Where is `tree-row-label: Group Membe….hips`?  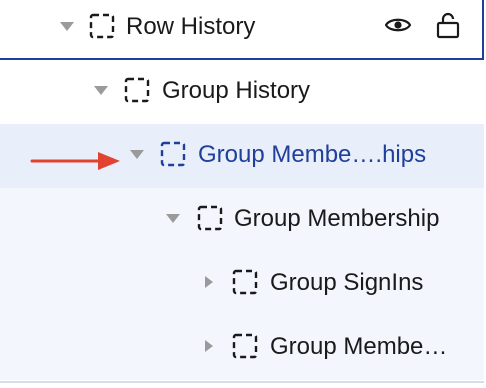
tree-row-label: Group Membe….hips is located at coordinates (312, 154).